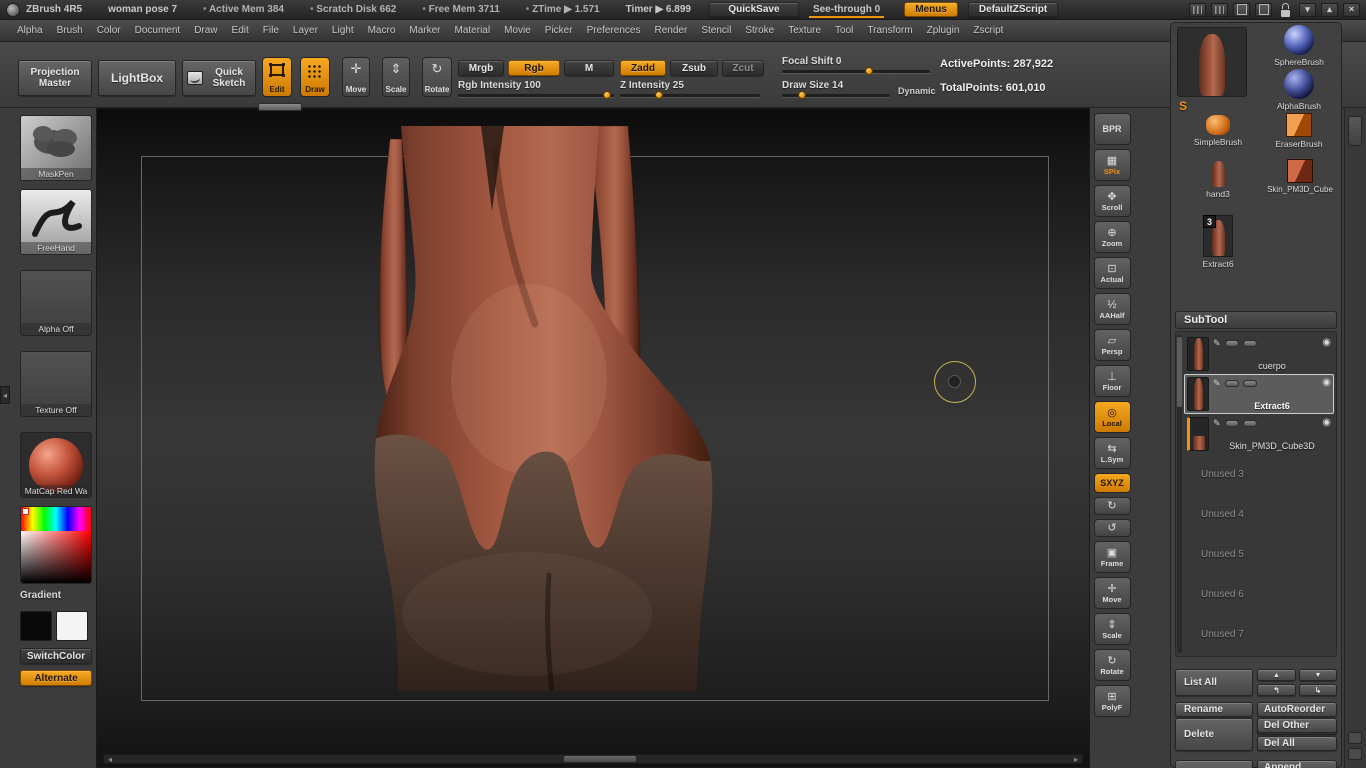 This screenshot has height=768, width=1366. Describe the element at coordinates (1276, 690) in the screenshot. I see `shift-up-button: ↰` at that location.